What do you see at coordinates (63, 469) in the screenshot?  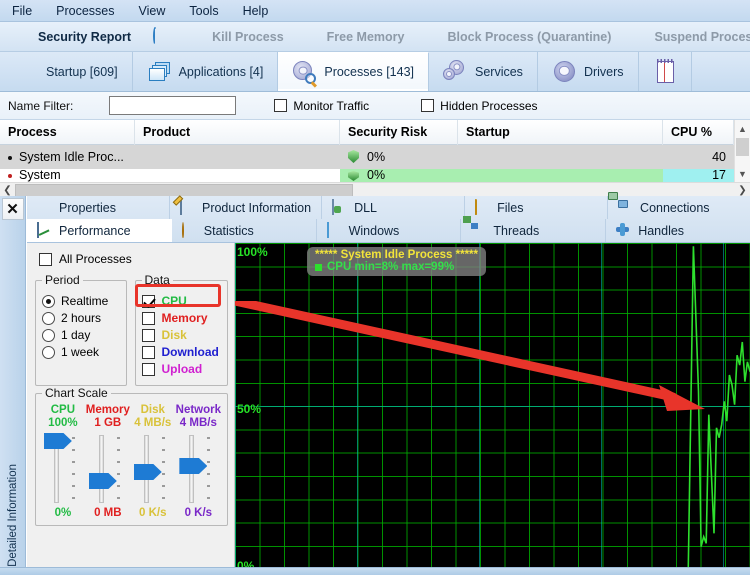 I see `scale-cpu-slider` at bounding box center [63, 469].